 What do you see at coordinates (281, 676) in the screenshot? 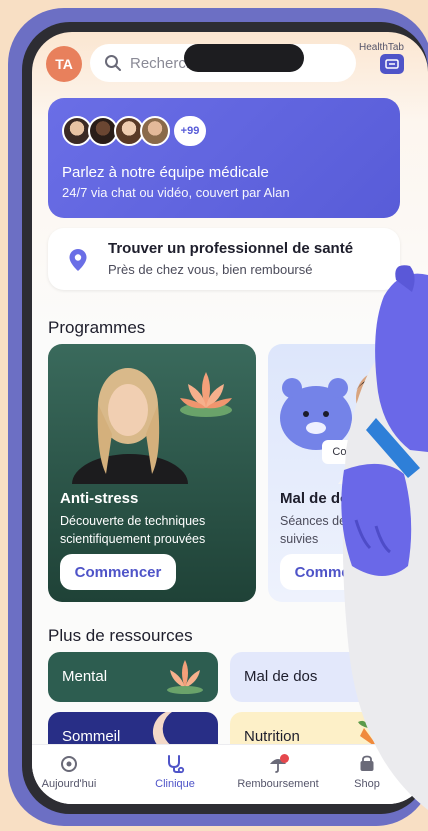
I see `resource-label: Mal de dos` at bounding box center [281, 676].